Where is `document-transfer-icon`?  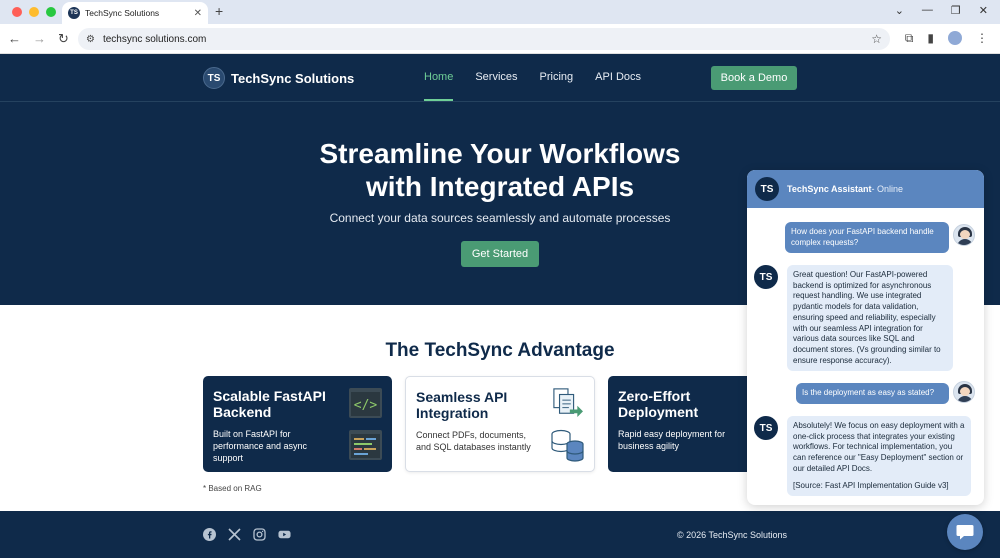 document-transfer-icon is located at coordinates (568, 402).